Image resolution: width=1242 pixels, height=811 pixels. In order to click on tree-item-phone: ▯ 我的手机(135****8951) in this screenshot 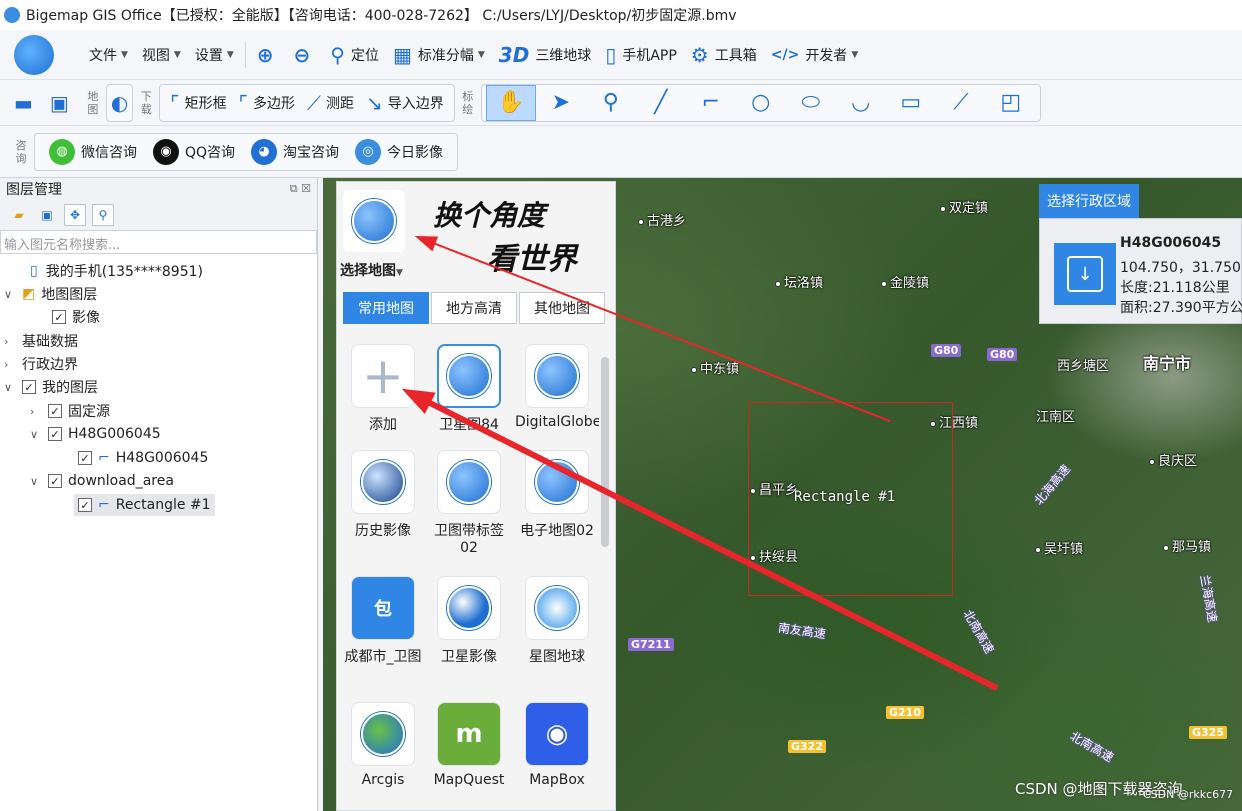, I will do `click(116, 271)`.